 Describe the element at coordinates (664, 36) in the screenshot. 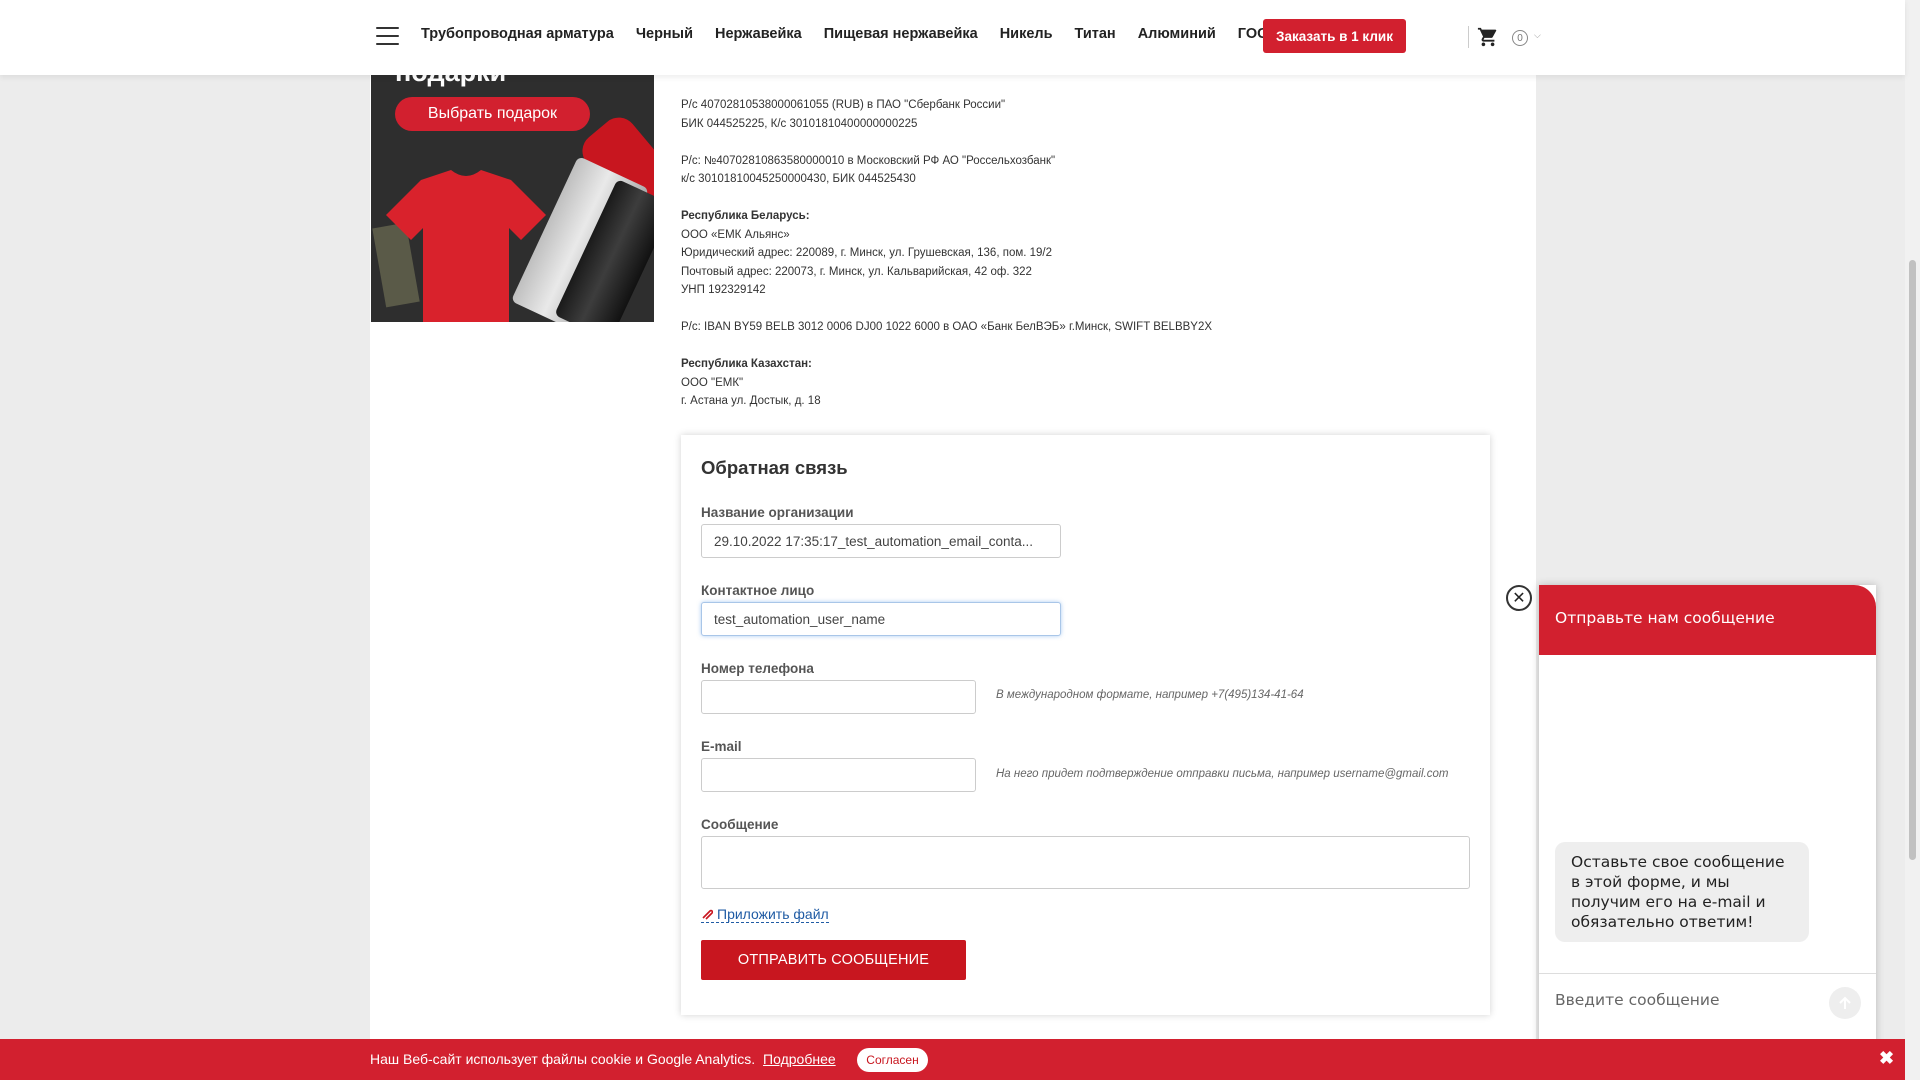

I see `nav-item-black-metal: Черный` at that location.